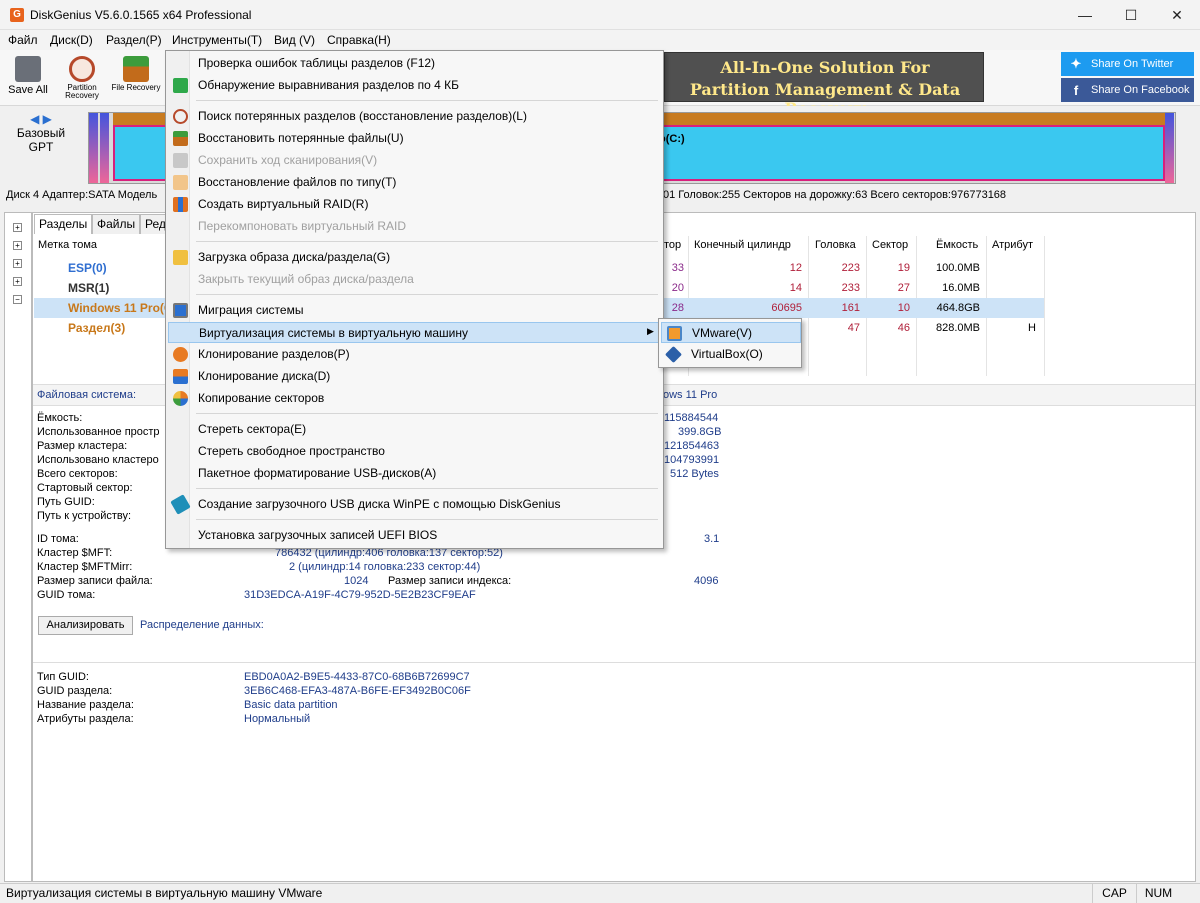  Describe the element at coordinates (180, 398) in the screenshot. I see `sector-icon` at that location.